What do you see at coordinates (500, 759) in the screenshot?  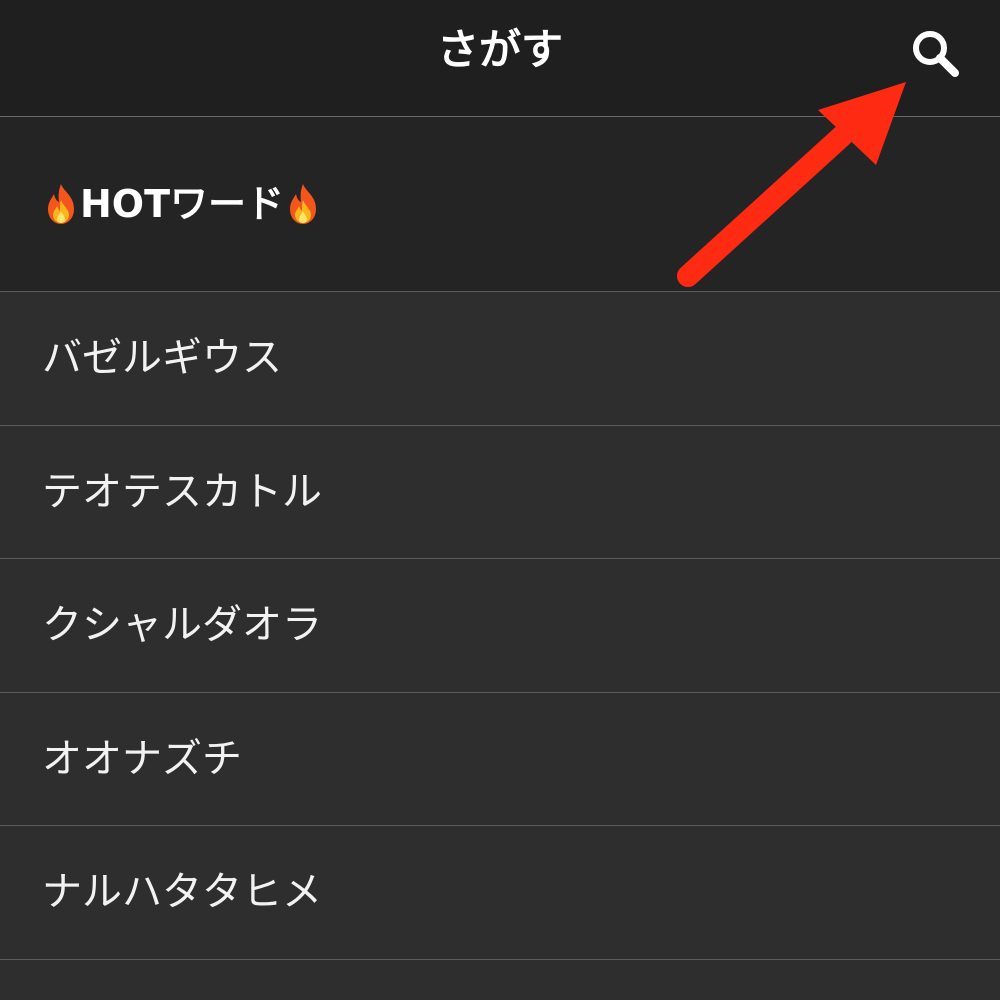 I see `list-item: オオナズチ` at bounding box center [500, 759].